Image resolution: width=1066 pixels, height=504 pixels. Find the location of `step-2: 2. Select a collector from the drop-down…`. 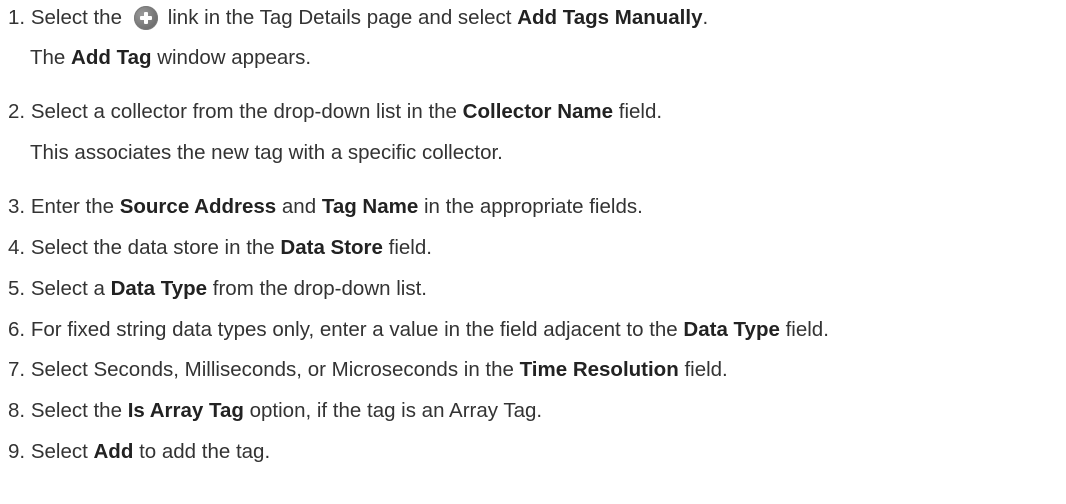

step-2: 2. Select a collector from the drop-down… is located at coordinates (335, 112).